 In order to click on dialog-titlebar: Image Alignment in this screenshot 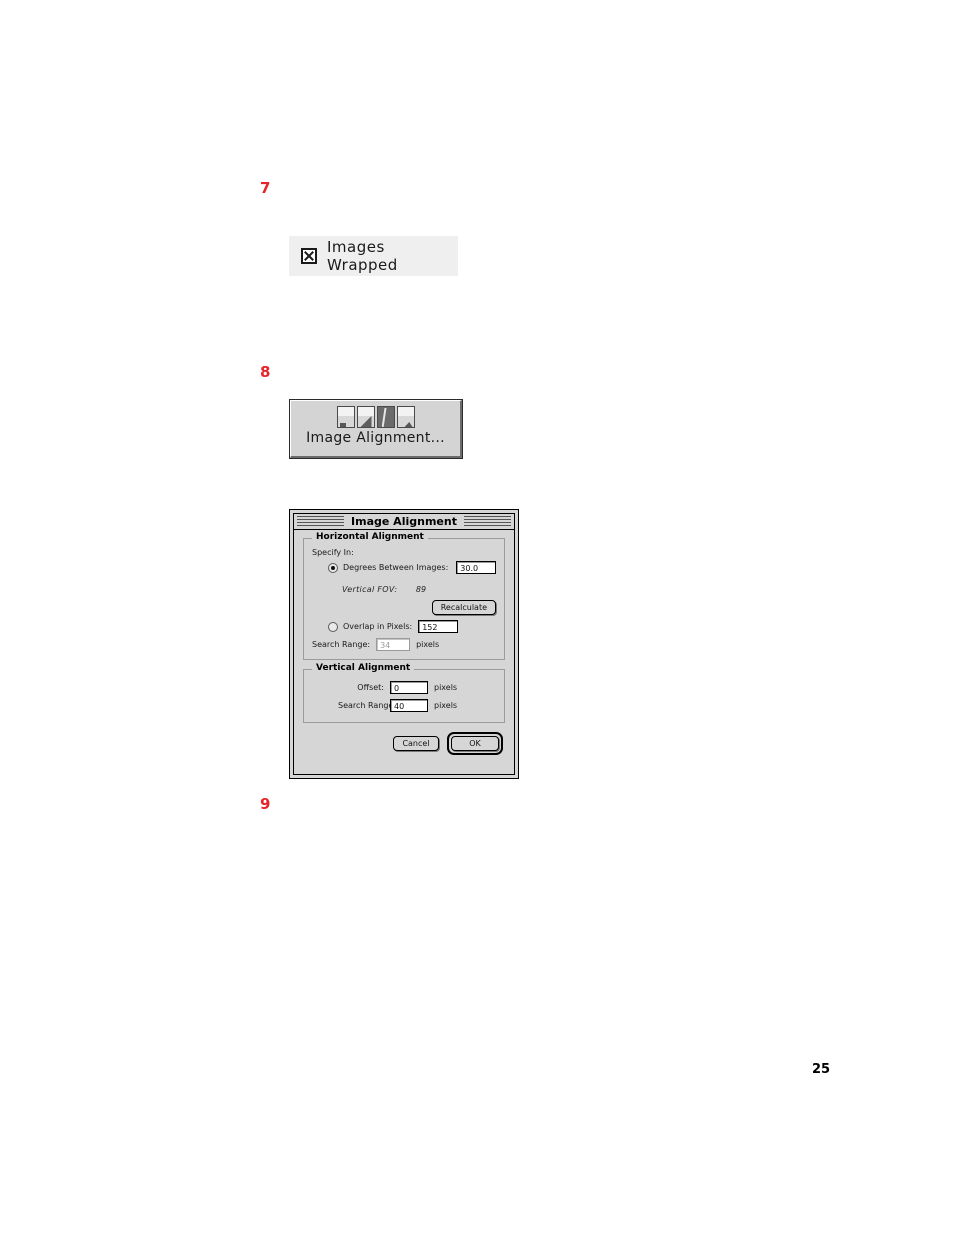, I will do `click(404, 522)`.